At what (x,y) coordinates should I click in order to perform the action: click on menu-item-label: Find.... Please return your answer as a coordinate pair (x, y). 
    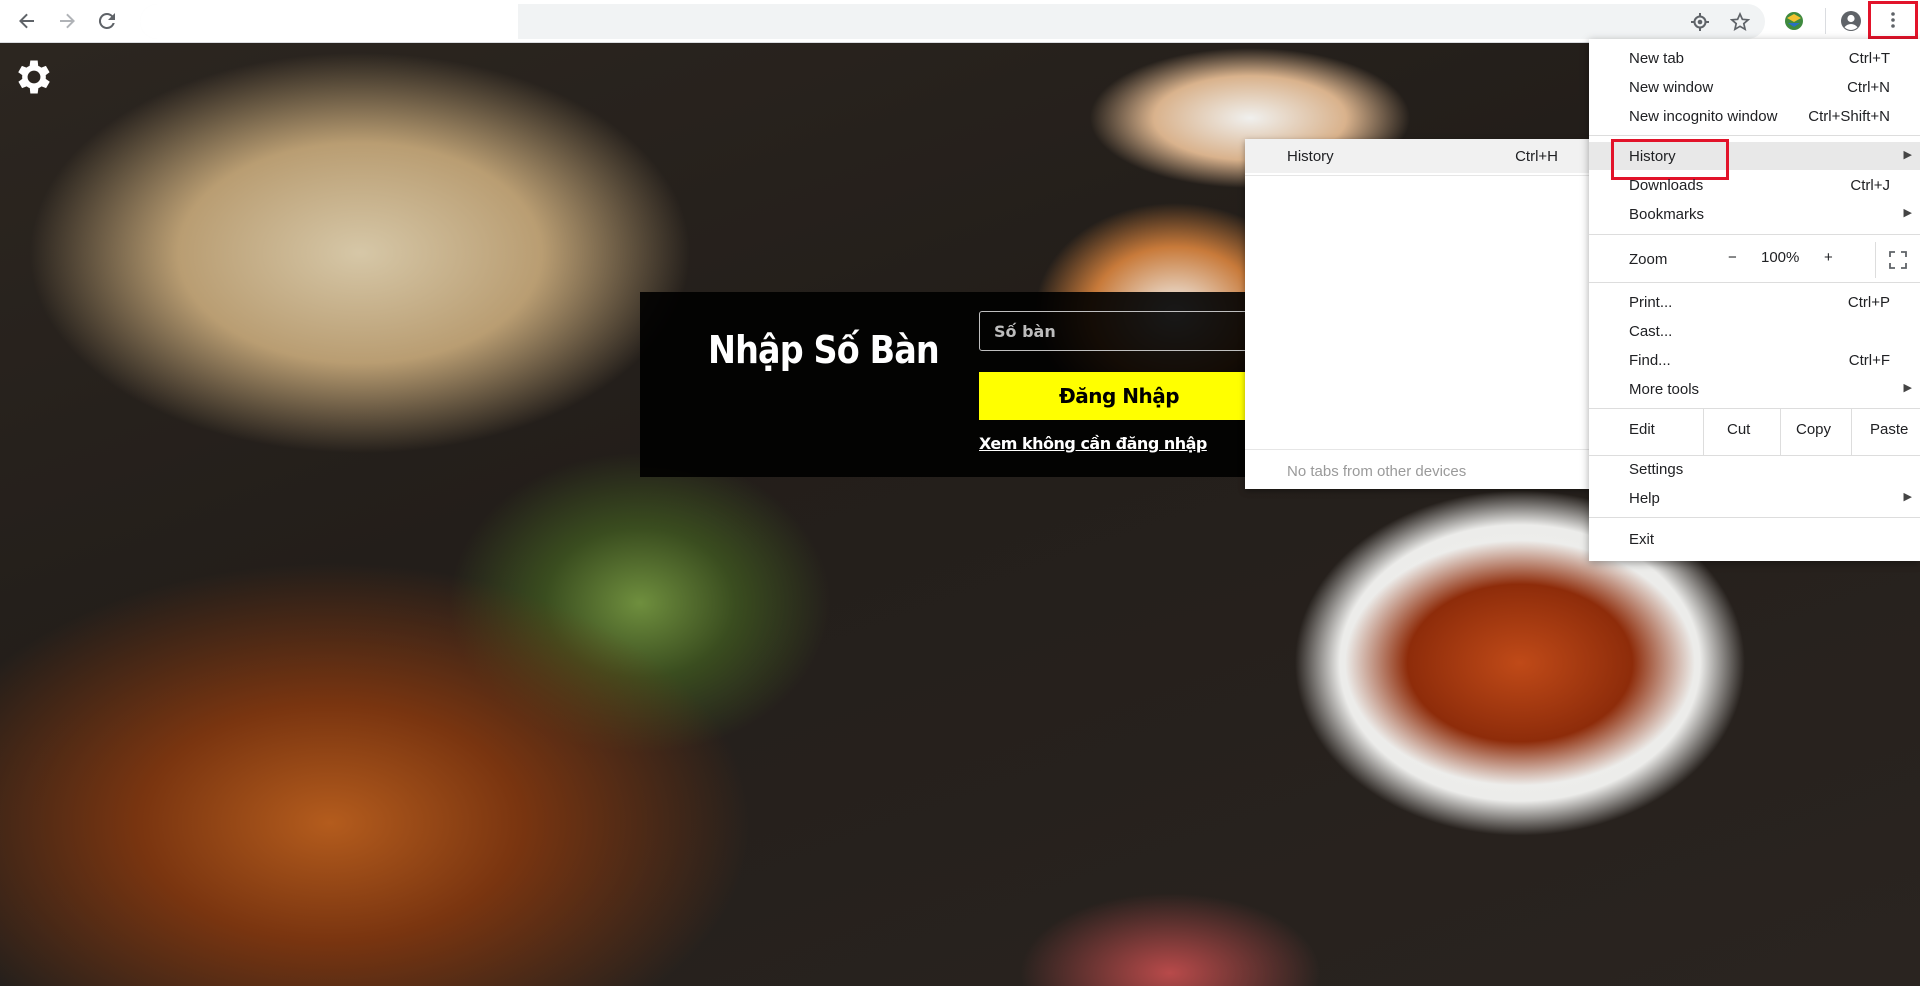
    Looking at the image, I should click on (1650, 360).